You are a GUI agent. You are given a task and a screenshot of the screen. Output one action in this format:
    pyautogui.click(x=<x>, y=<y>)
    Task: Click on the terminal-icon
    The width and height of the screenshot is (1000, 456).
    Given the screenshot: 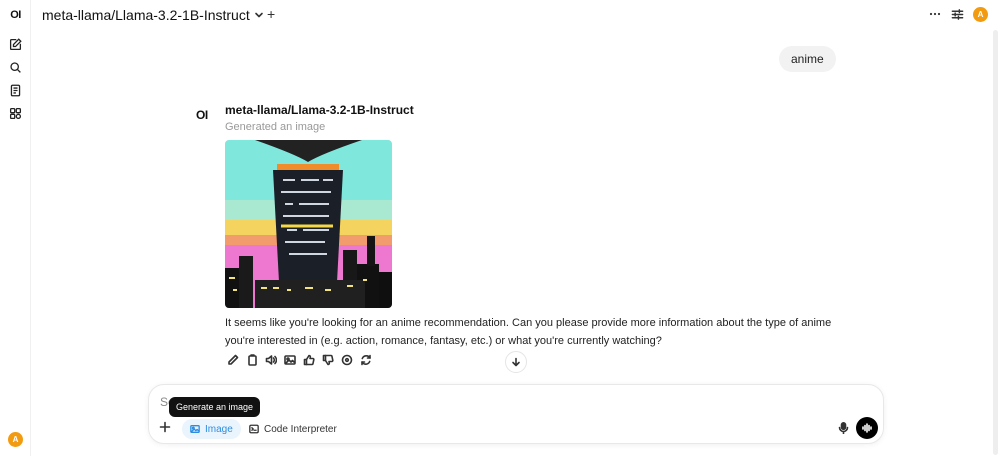 What is the action you would take?
    pyautogui.click(x=254, y=429)
    